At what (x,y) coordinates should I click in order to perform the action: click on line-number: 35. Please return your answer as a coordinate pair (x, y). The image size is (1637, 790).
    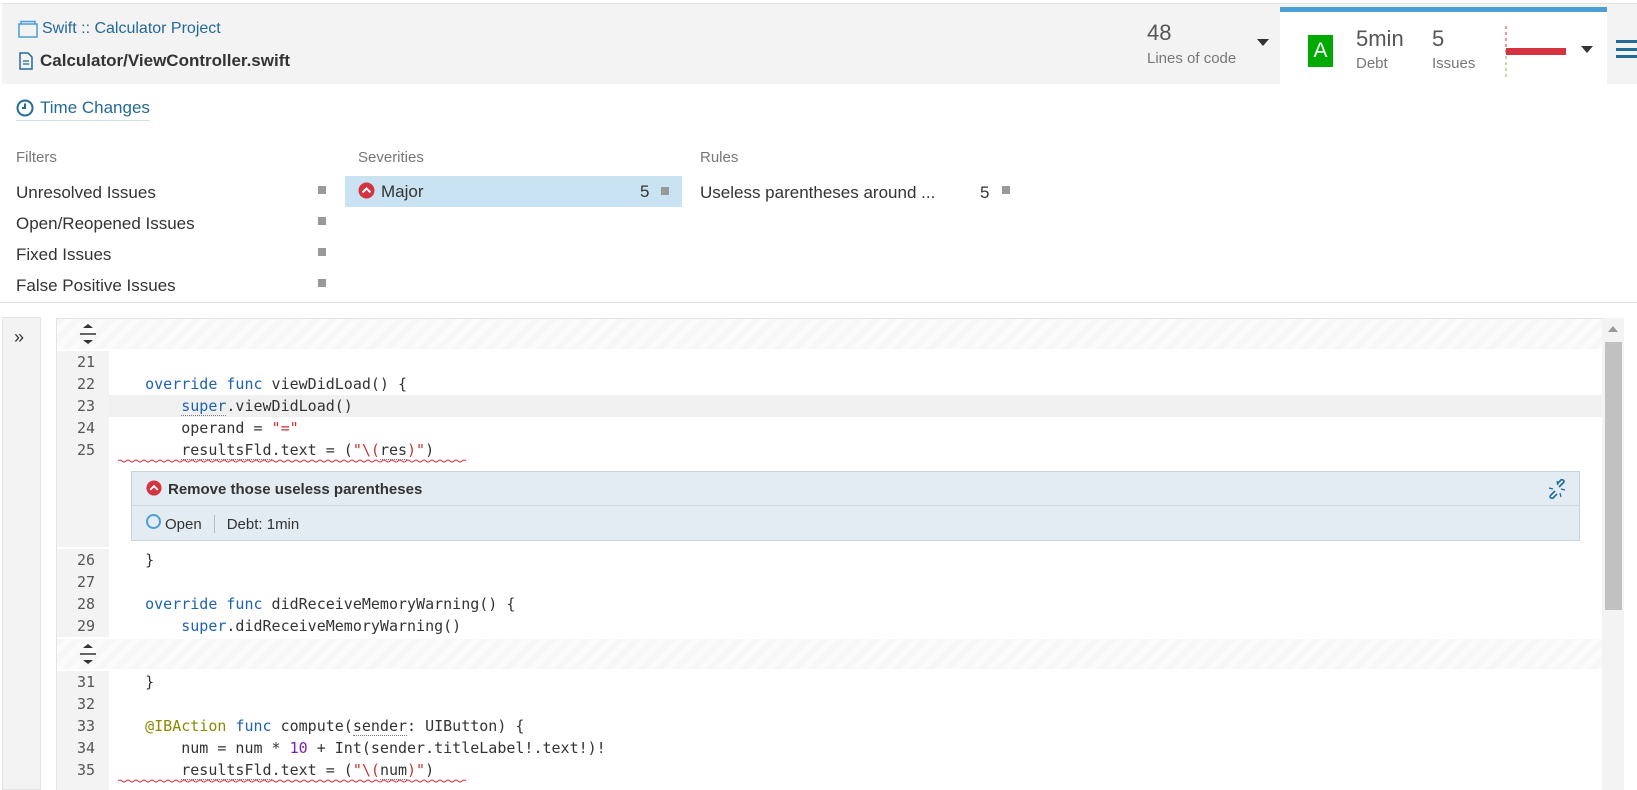
    Looking at the image, I should click on (83, 770).